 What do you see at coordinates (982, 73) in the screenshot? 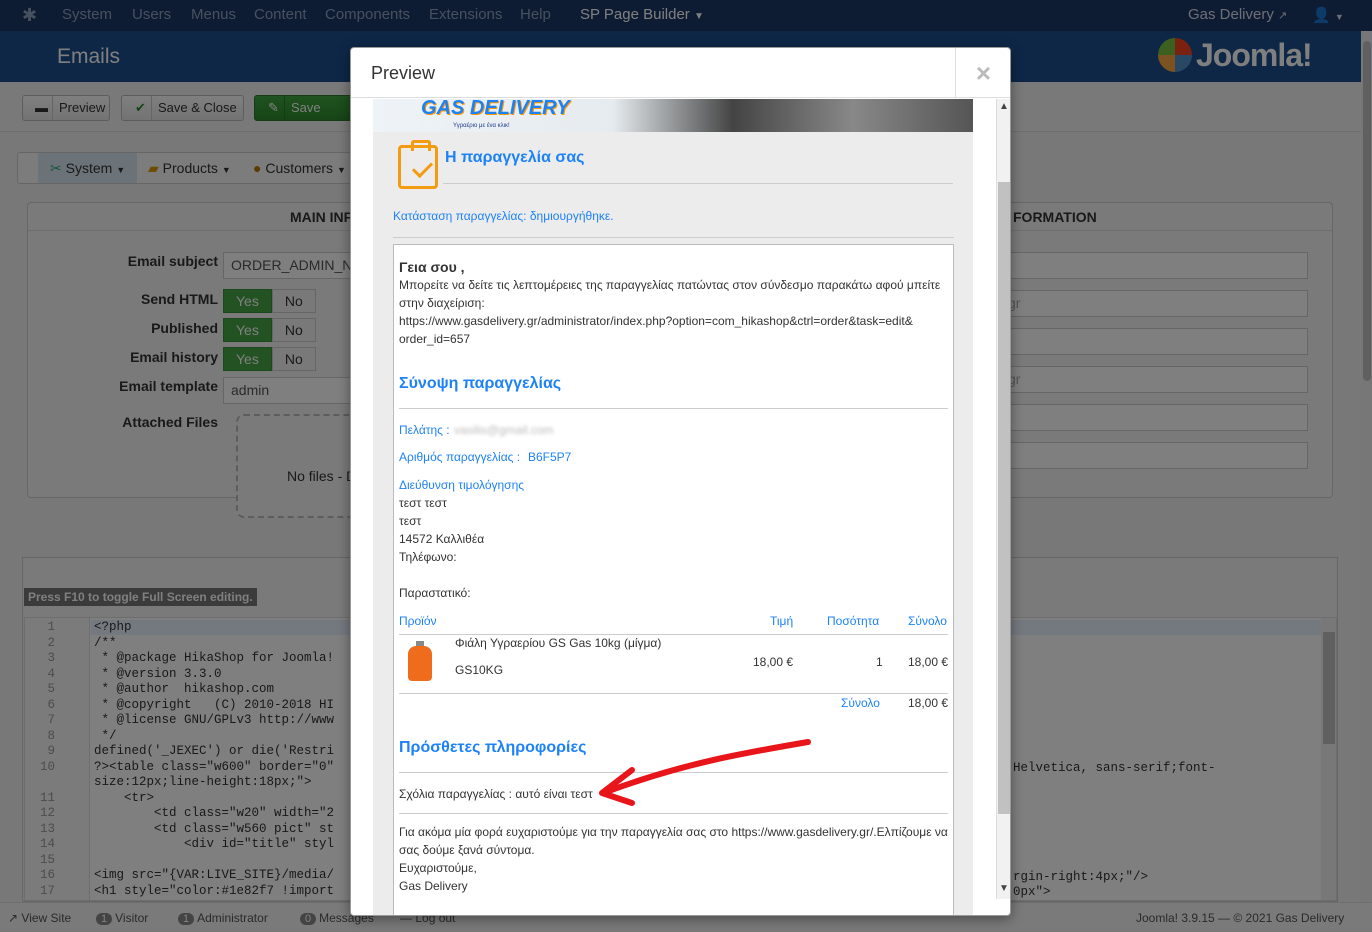
I see `close-icon: ×` at bounding box center [982, 73].